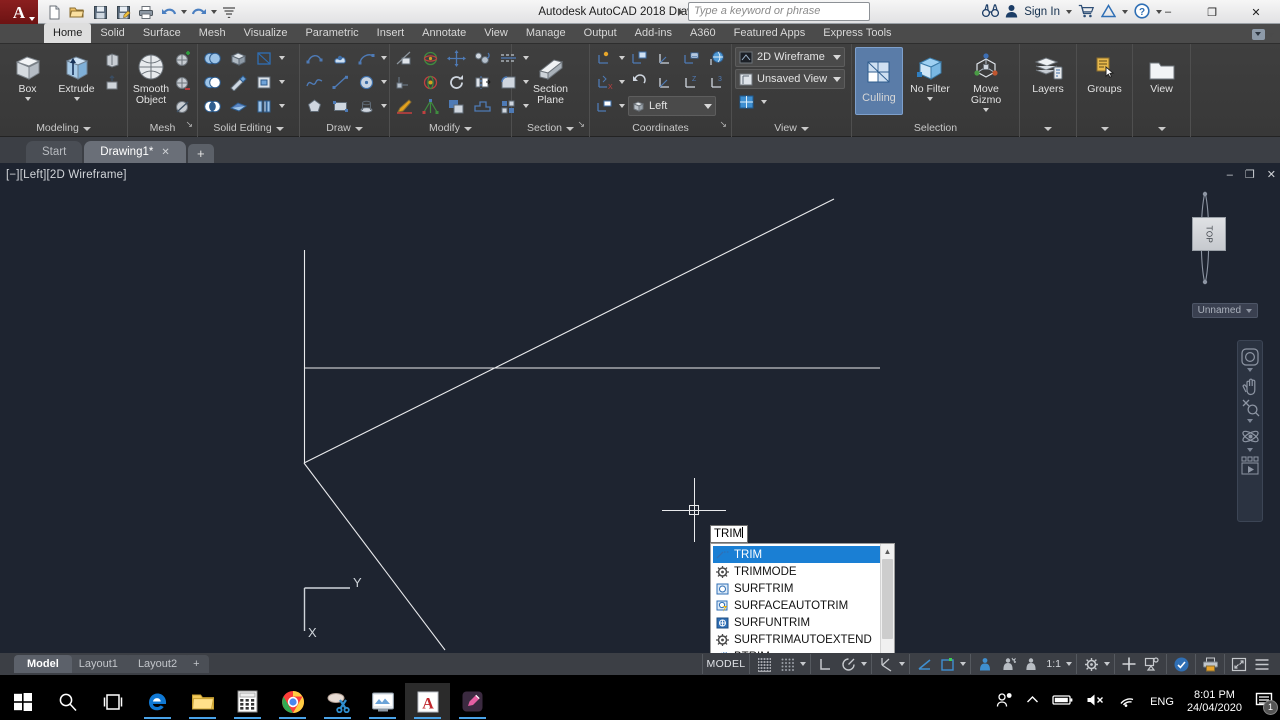 Image resolution: width=1280 pixels, height=720 pixels. What do you see at coordinates (162, 33) in the screenshot?
I see `ribbon-tab-surface: Surface` at bounding box center [162, 33].